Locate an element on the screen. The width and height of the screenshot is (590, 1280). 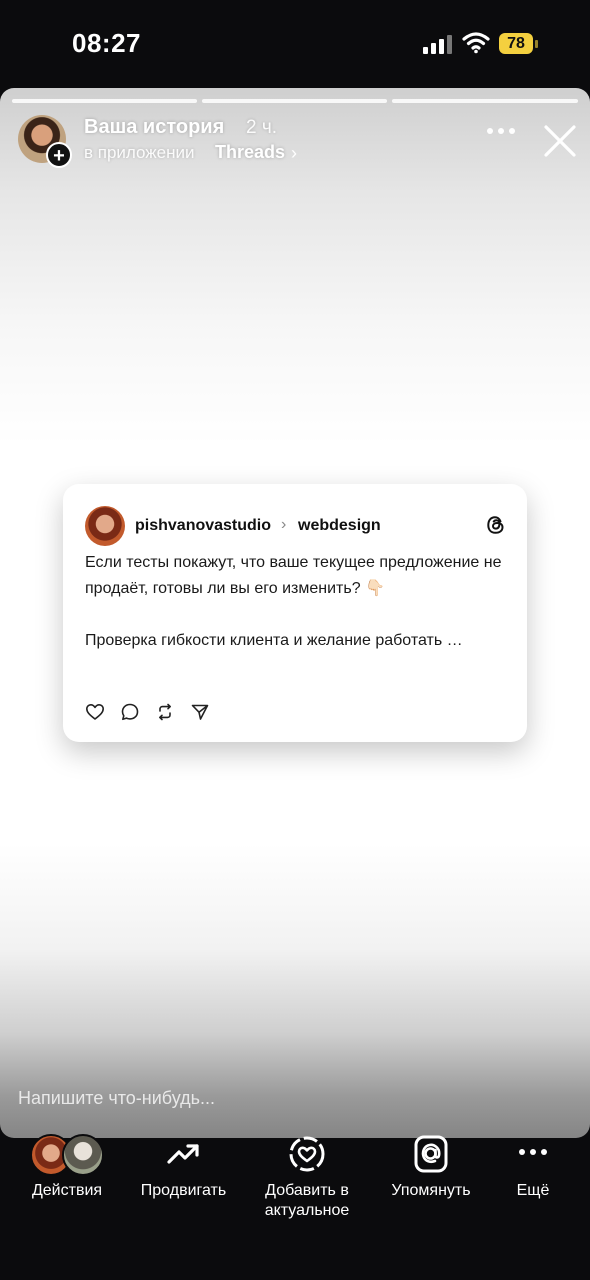
battery-cap is located at coordinates (536, 44).